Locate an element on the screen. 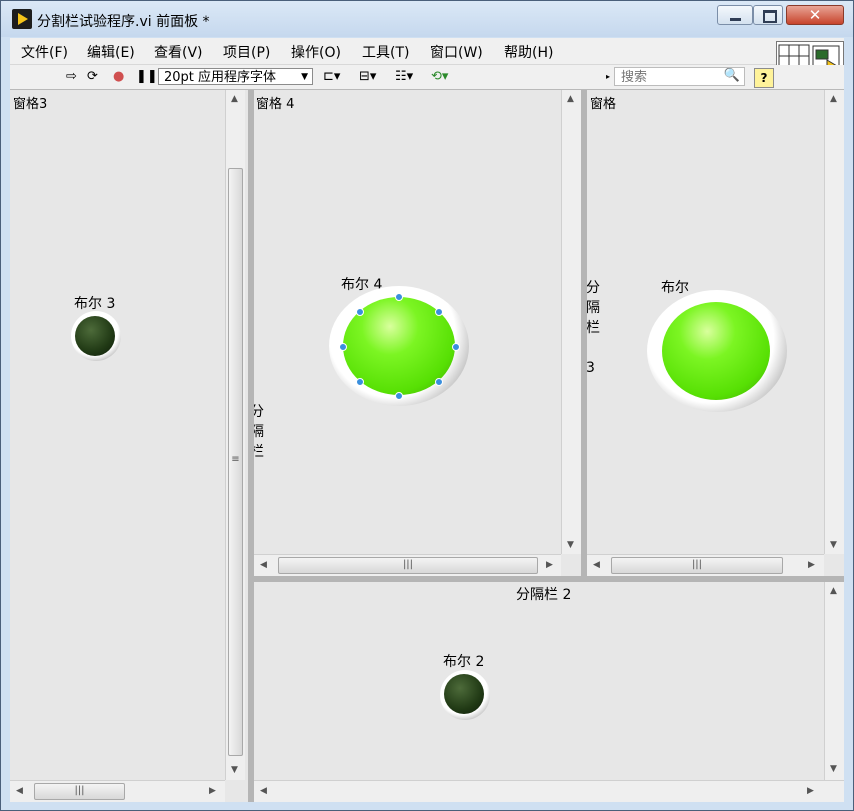 The width and height of the screenshot is (854, 811). boolean-right-led is located at coordinates (716, 351).